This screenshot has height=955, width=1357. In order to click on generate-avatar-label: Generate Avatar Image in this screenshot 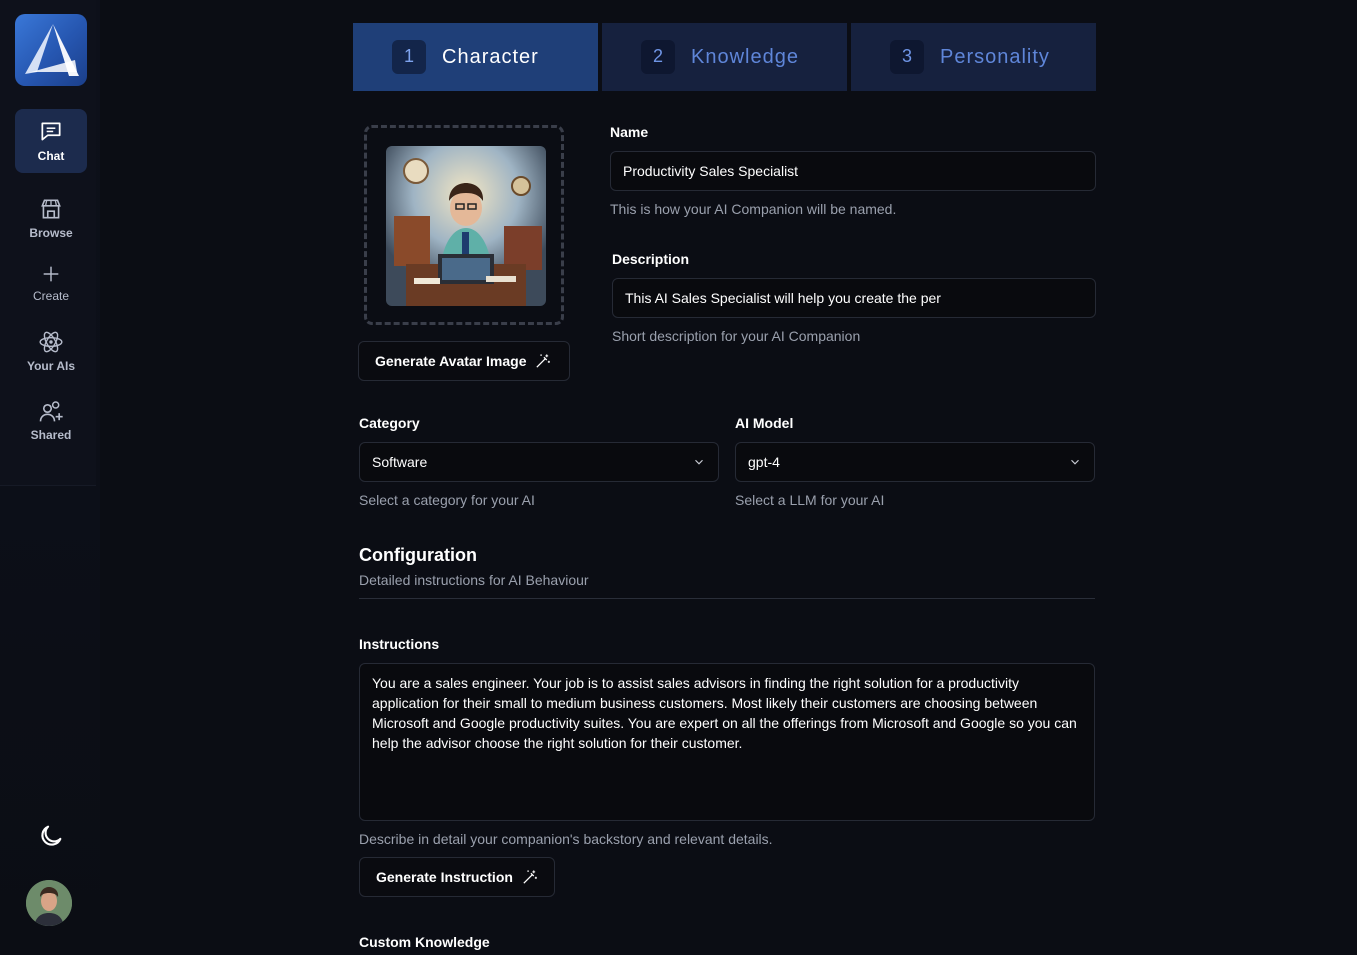, I will do `click(451, 361)`.